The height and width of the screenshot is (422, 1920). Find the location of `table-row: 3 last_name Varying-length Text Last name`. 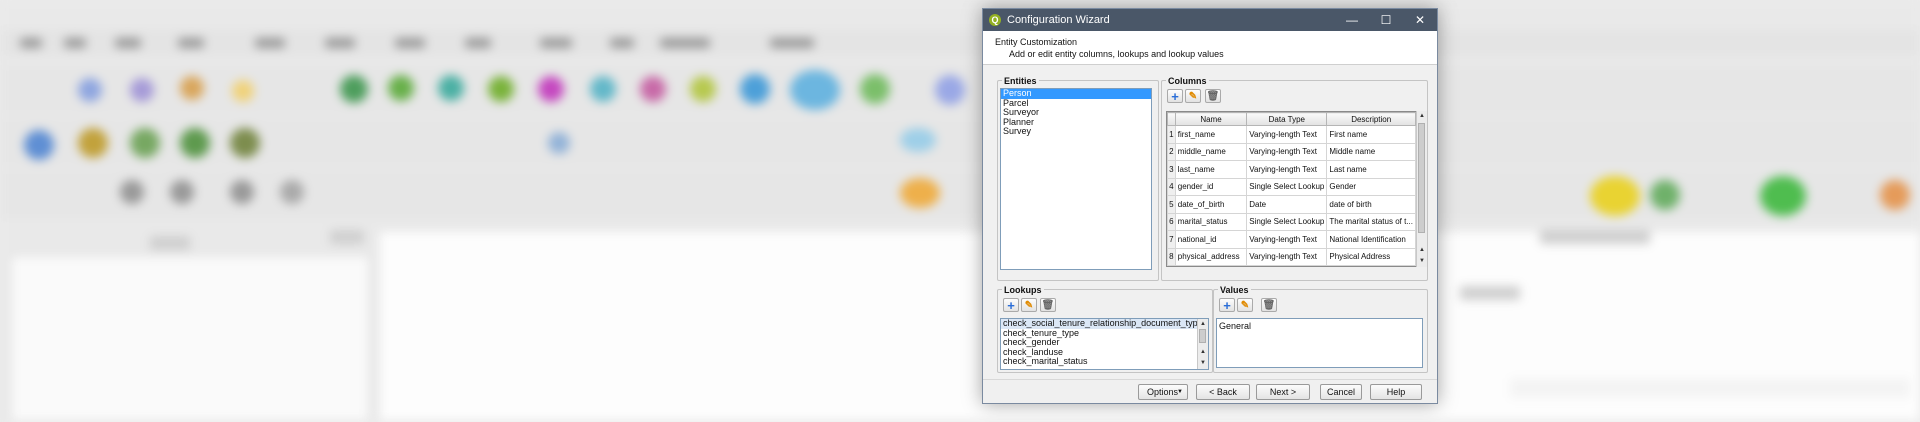

table-row: 3 last_name Varying-length Text Last name is located at coordinates (1291, 169).